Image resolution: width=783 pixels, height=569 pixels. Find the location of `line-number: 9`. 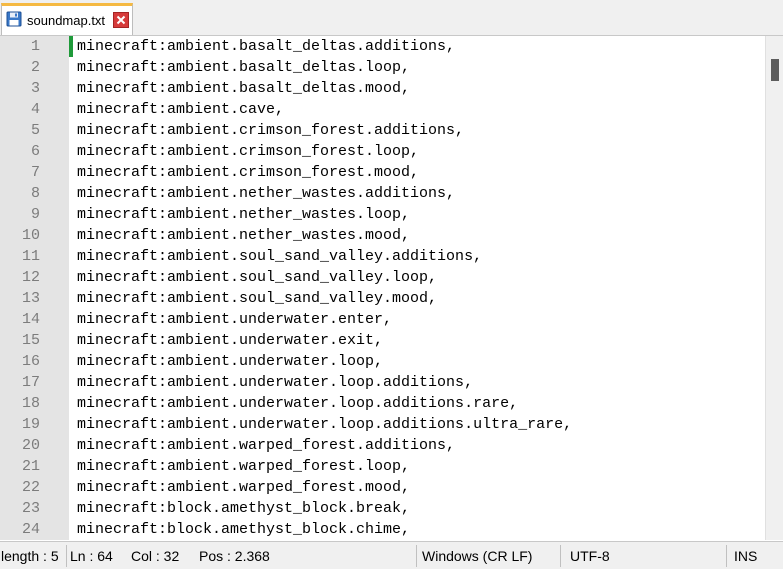

line-number: 9 is located at coordinates (35, 214).